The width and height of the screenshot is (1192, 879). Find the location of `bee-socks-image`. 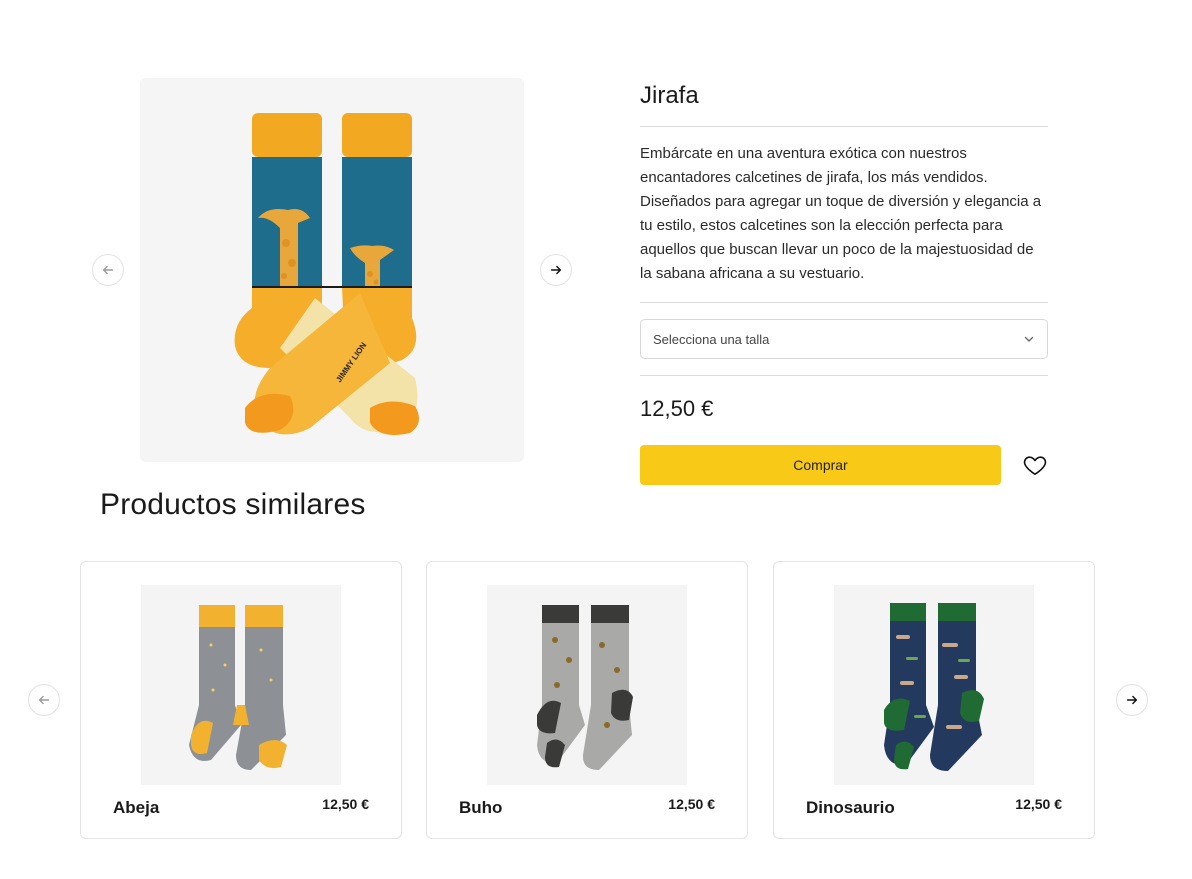

bee-socks-image is located at coordinates (238, 687).